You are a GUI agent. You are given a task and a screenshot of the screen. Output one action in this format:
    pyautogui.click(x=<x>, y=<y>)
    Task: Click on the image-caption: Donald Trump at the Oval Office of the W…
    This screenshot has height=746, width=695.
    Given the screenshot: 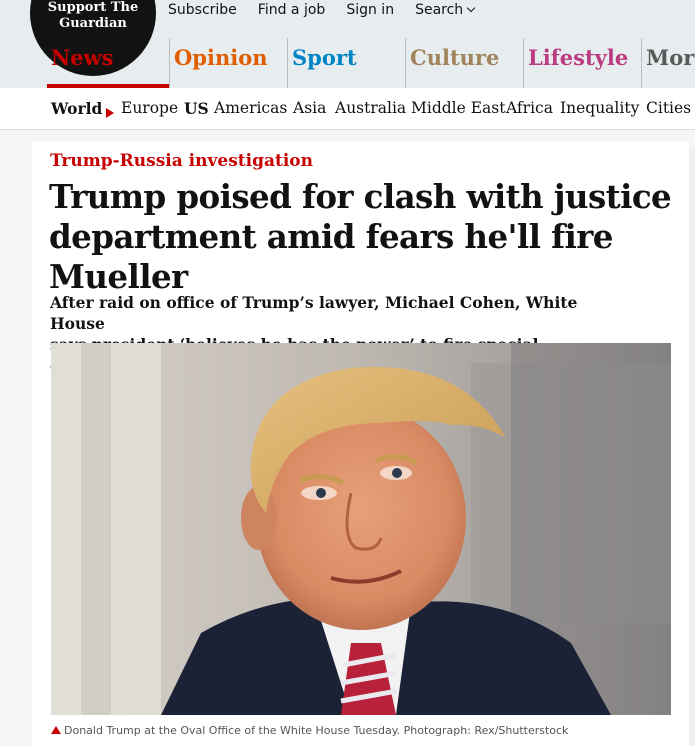 What is the action you would take?
    pyautogui.click(x=309, y=730)
    